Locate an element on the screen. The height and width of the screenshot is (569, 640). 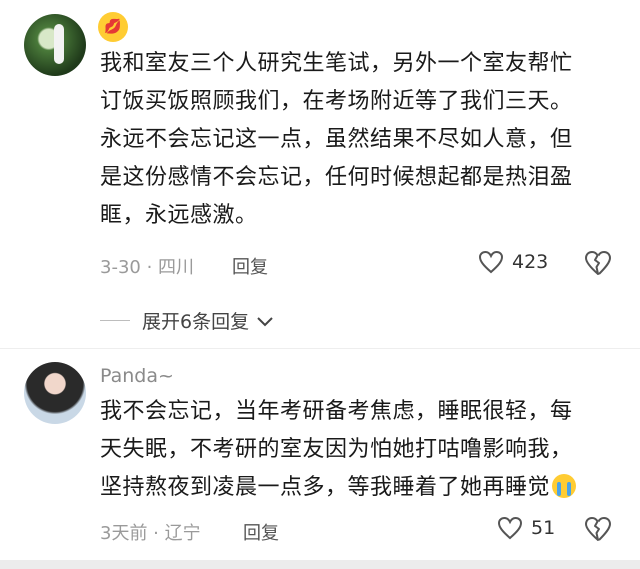
expand-label: 展开6条回复 is located at coordinates (196, 322).